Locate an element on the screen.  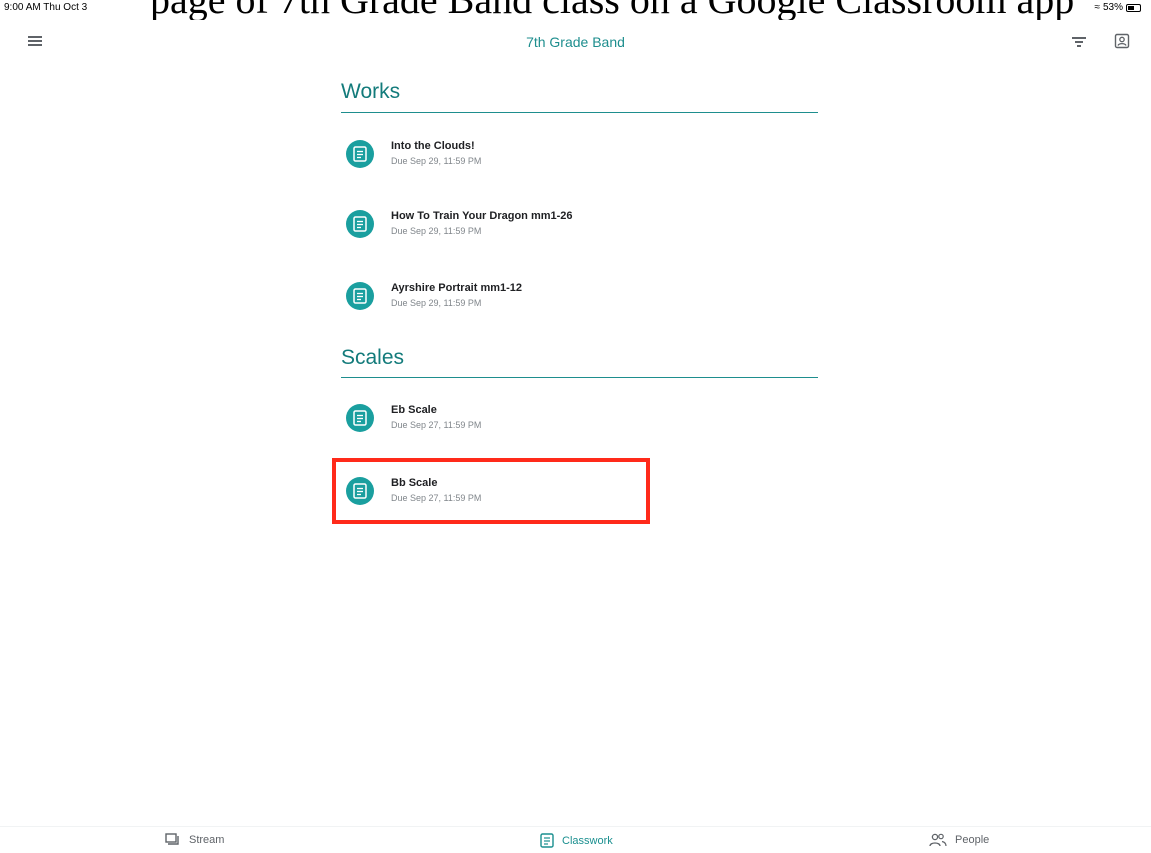
student-profile-icon is located at coordinates (1122, 41).